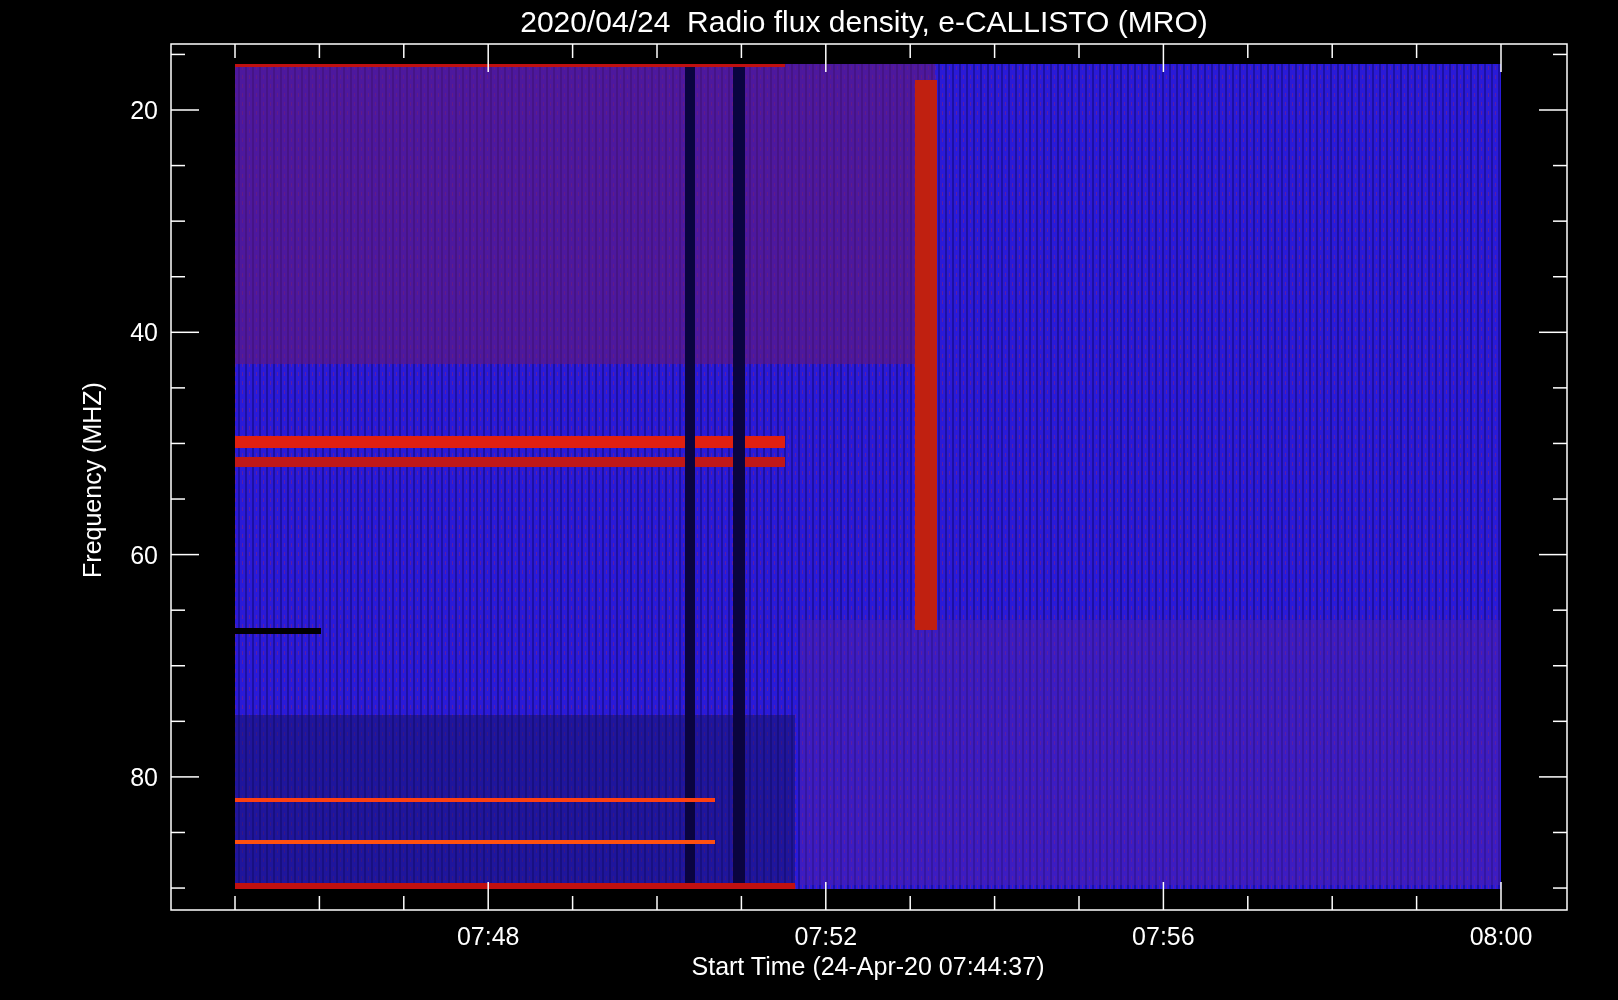 This screenshot has height=1000, width=1618. What do you see at coordinates (1501, 936) in the screenshot?
I see `tick-label: 08:00` at bounding box center [1501, 936].